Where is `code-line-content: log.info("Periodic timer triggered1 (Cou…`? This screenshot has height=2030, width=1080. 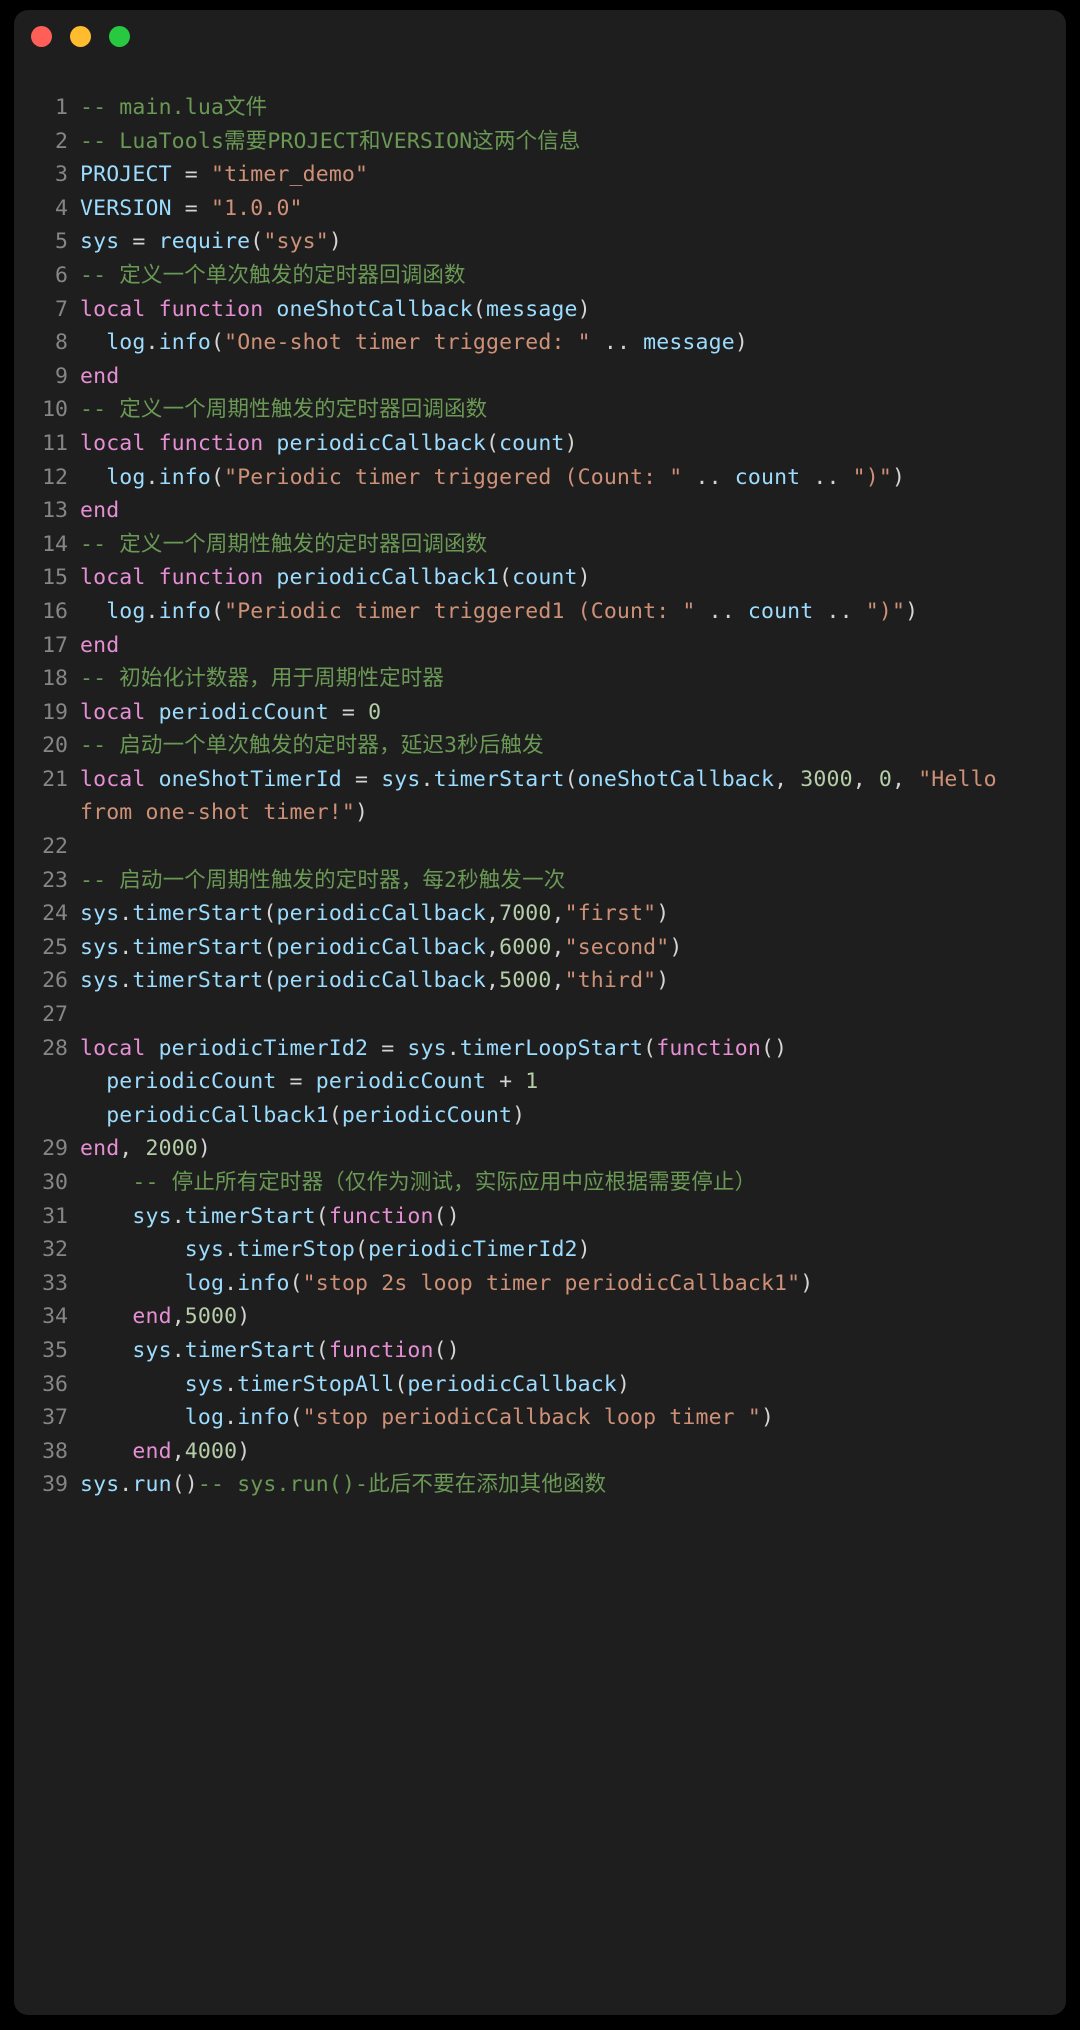
code-line-content: log.info("Periodic timer triggered1 (Cou… is located at coordinates (568, 612).